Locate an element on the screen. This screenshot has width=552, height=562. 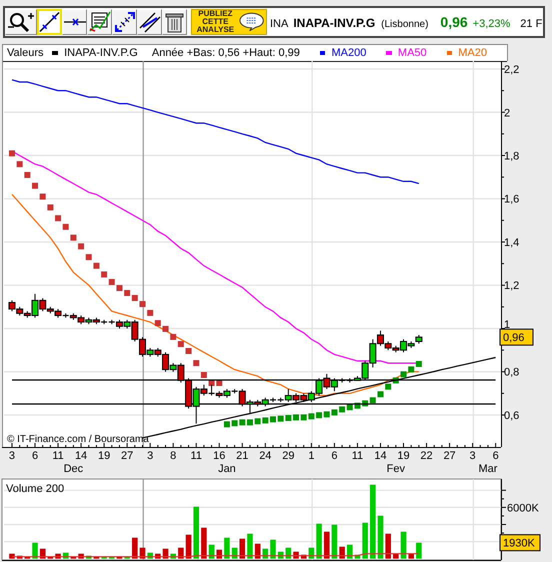
legend-title: Valeurs is located at coordinates (25, 53).